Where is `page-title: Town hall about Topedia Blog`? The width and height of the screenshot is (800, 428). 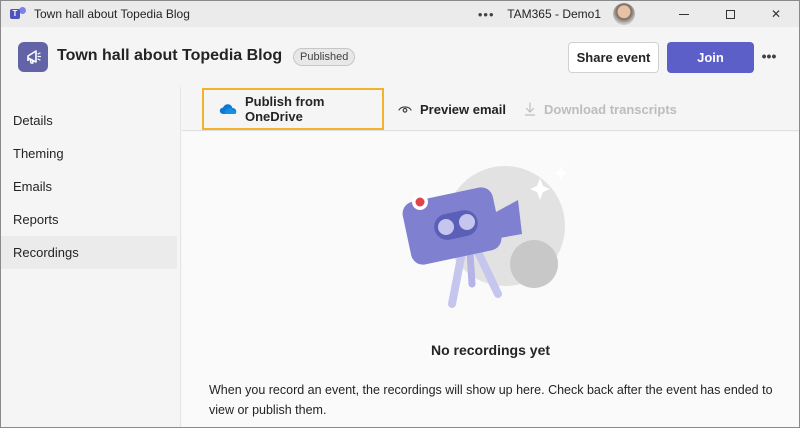
page-title: Town hall about Topedia Blog is located at coordinates (170, 55).